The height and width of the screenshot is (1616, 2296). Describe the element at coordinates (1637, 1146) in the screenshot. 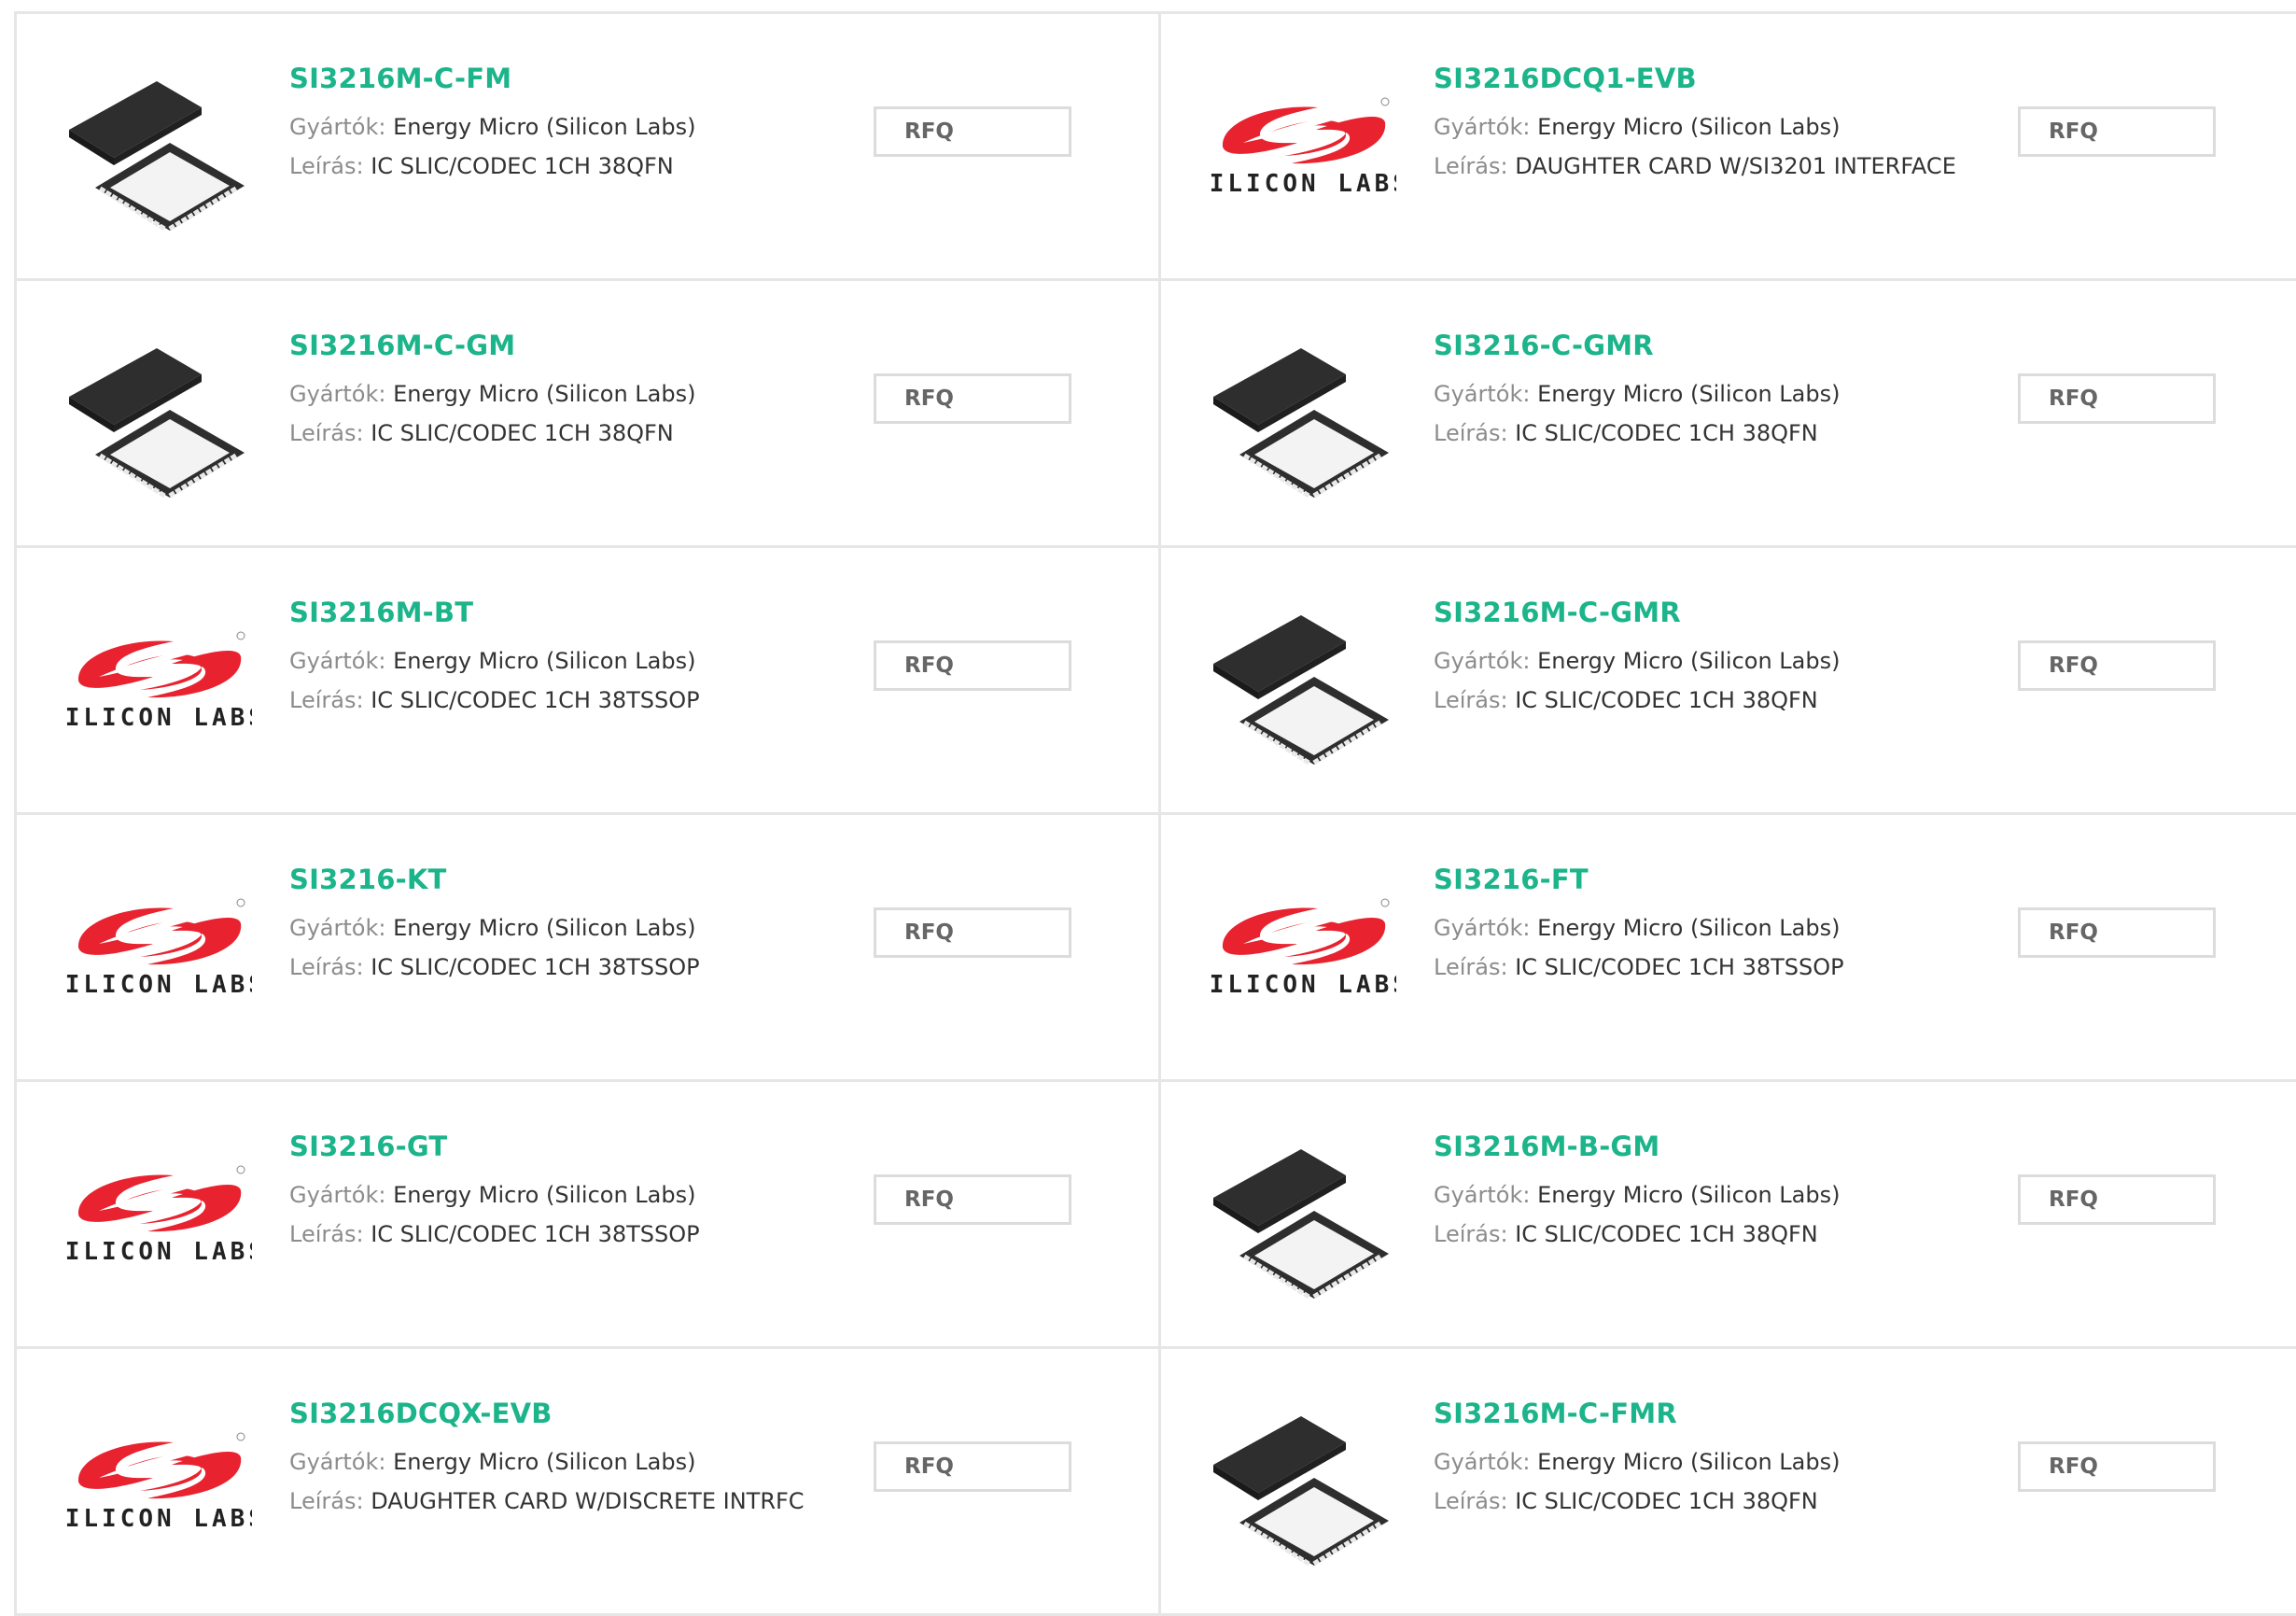

I see `part-number-link: SI3216M-B-GM` at that location.